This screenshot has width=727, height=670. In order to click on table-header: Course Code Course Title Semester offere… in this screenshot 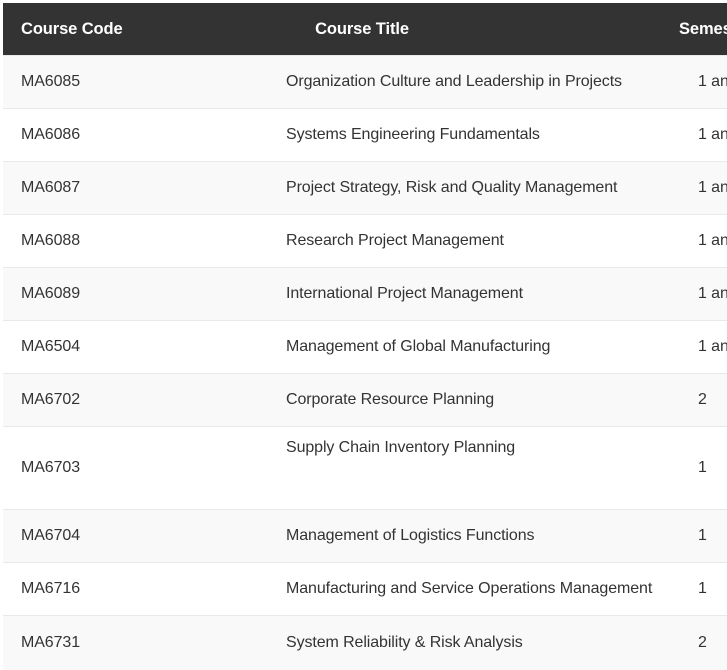, I will do `click(365, 29)`.